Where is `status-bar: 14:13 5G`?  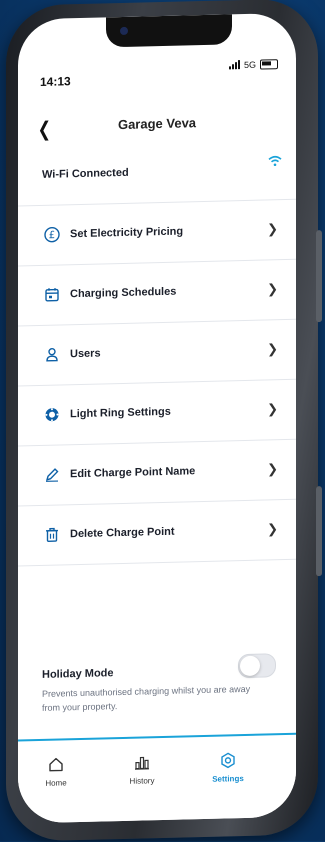 status-bar: 14:13 5G is located at coordinates (157, 65).